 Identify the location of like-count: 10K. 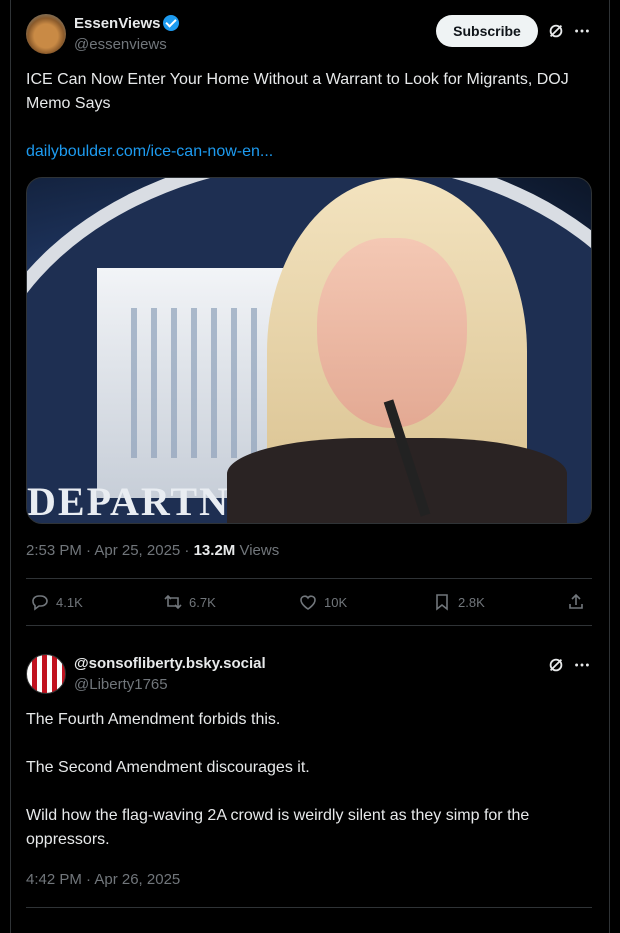
(336, 602).